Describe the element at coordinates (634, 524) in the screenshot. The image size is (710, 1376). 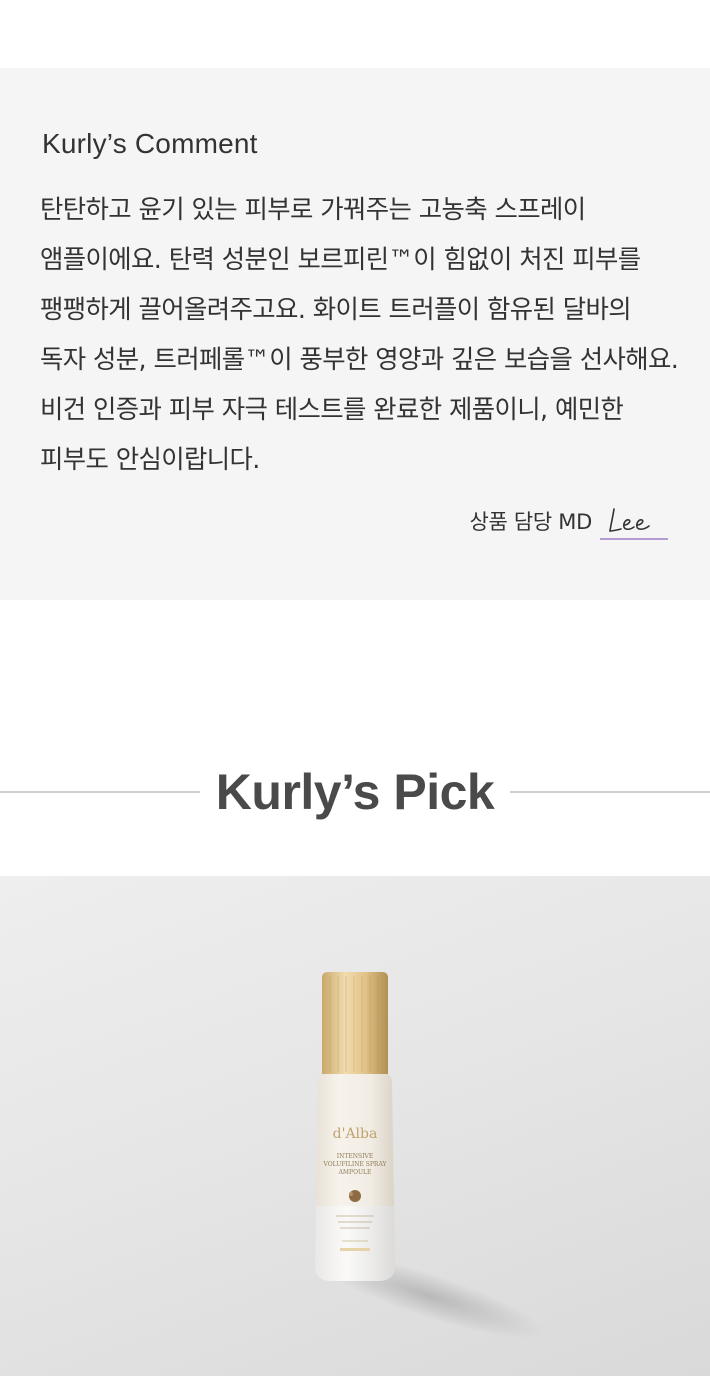
I see `signature-image` at that location.